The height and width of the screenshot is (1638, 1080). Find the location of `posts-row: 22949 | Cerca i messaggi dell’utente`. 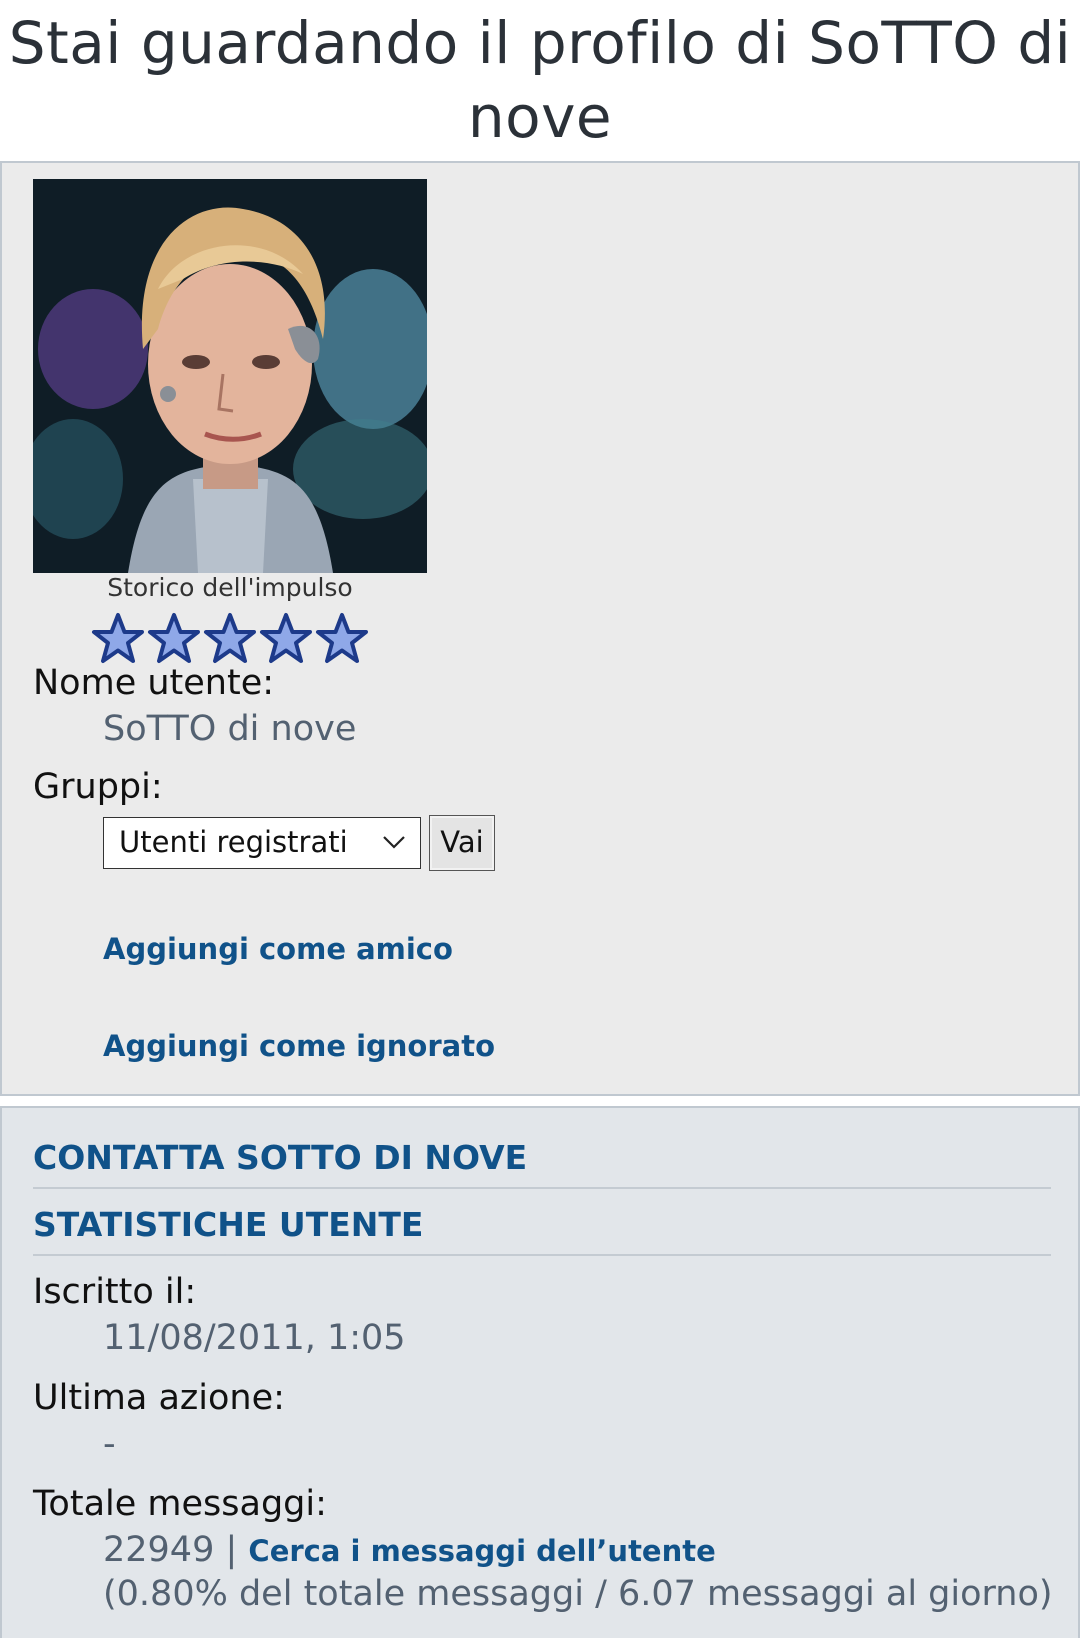

posts-row: 22949 | Cerca i messaggi dell’utente is located at coordinates (409, 1550).